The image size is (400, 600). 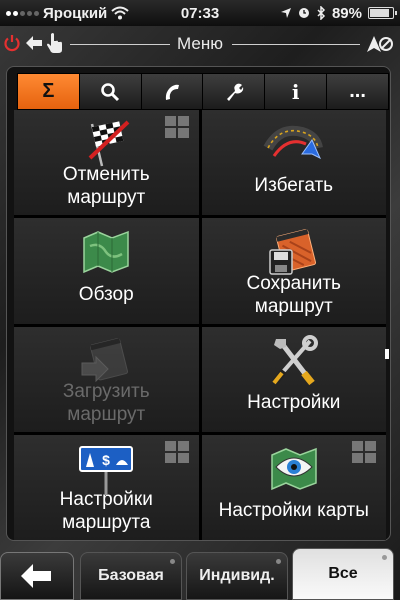 What do you see at coordinates (293, 163) in the screenshot?
I see `avoid-button: Избегать` at bounding box center [293, 163].